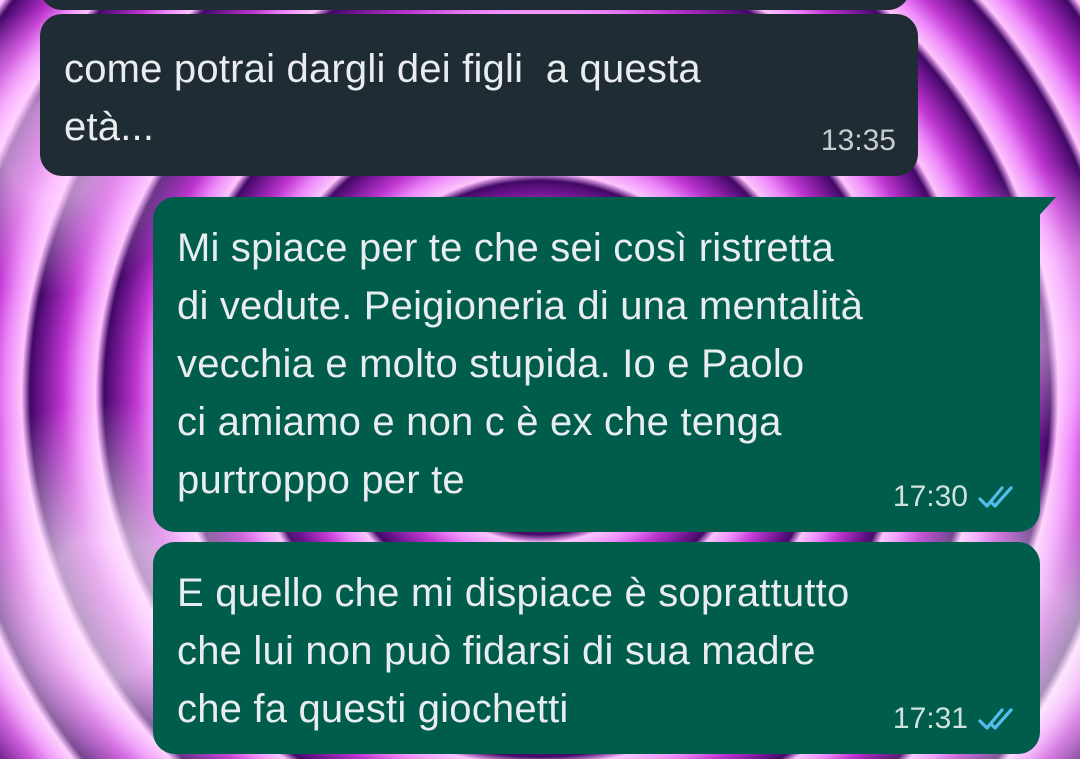  I want to click on previous-message-bubble, so click(475, 5).